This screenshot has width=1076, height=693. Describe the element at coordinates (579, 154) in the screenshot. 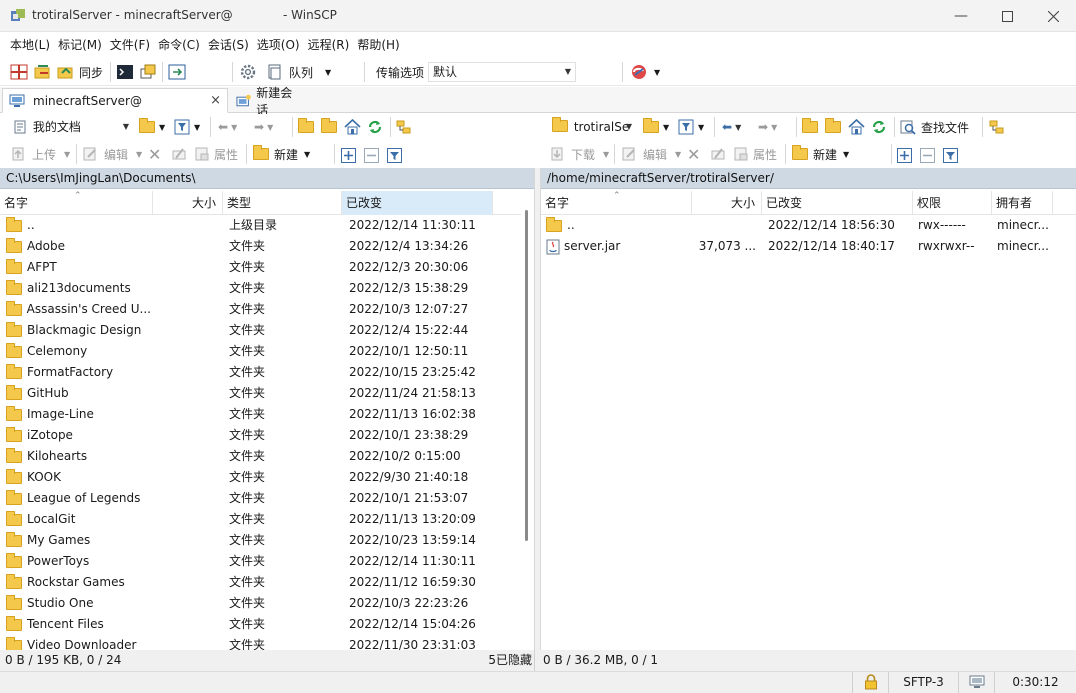

I see `remote-download-button: 下载 ▼` at that location.